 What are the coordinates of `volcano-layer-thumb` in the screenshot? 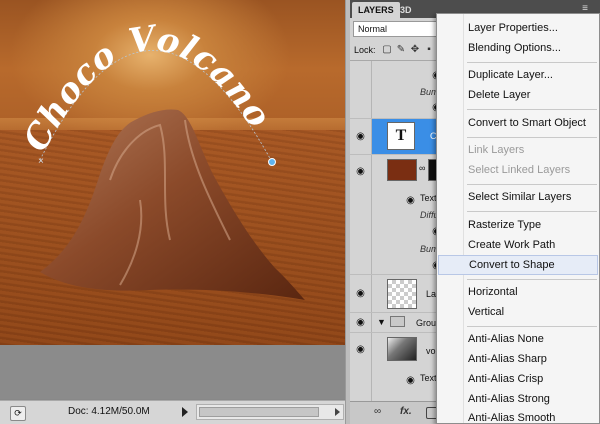 It's located at (402, 170).